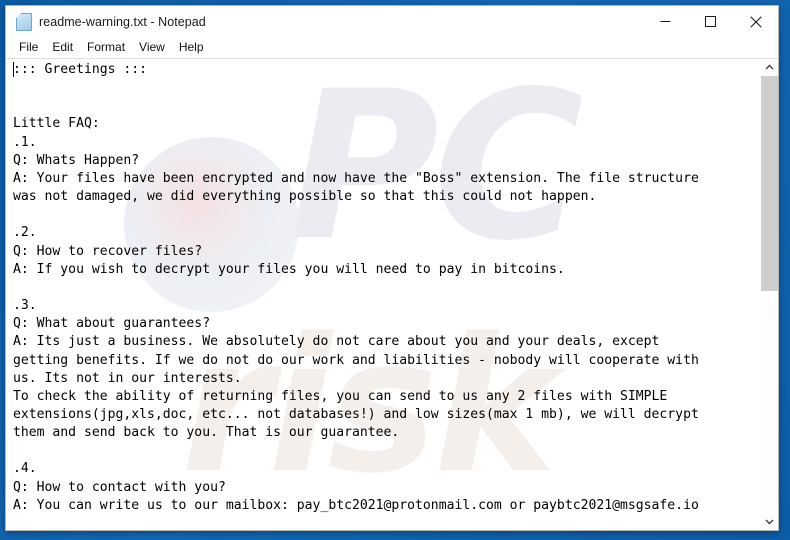 This screenshot has width=790, height=540. Describe the element at coordinates (392, 47) in the screenshot. I see `menu-bar: File Edit Format View Help` at that location.